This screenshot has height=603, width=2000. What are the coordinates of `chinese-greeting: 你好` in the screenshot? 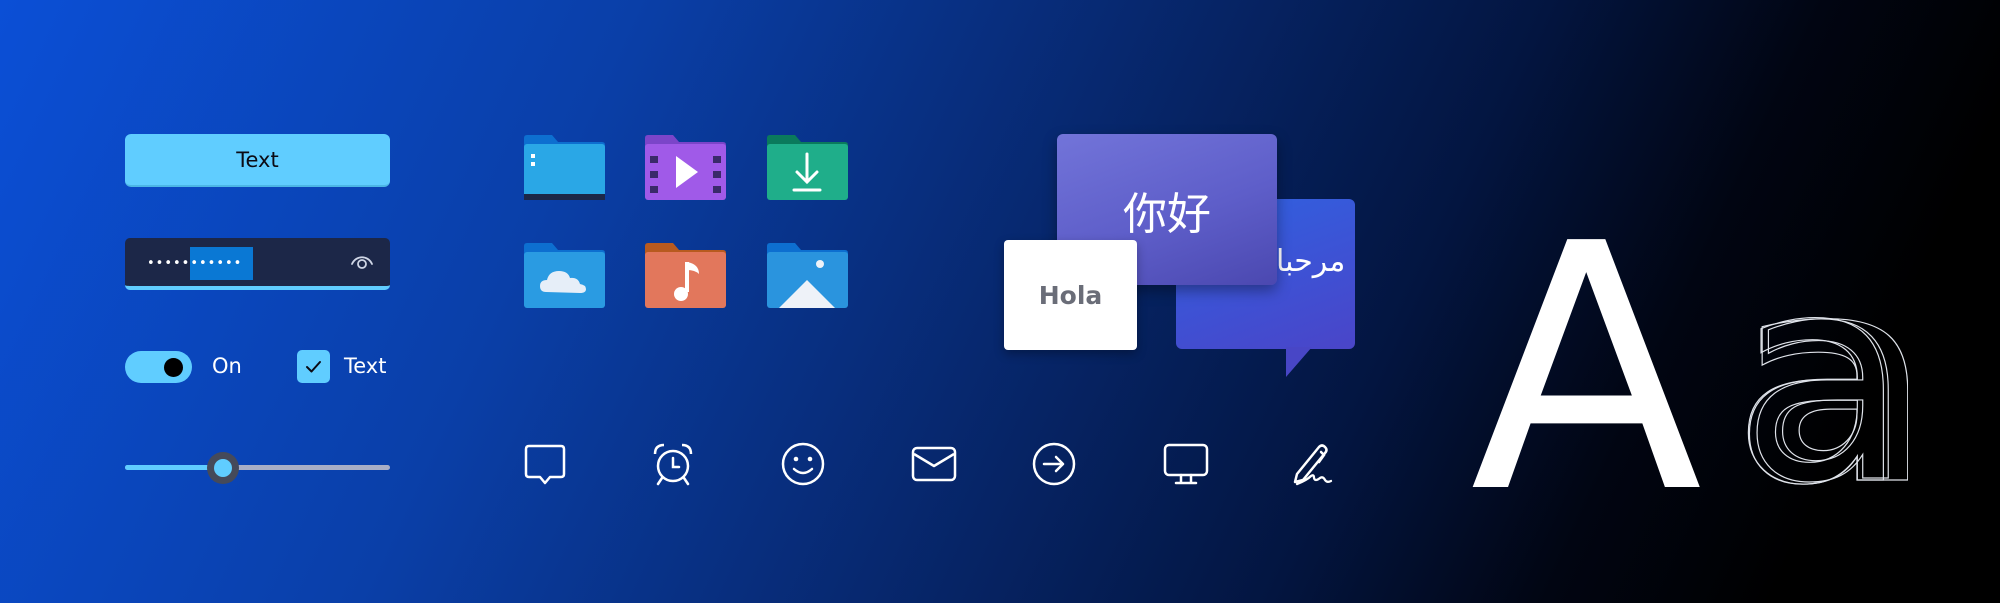 It's located at (1167, 214).